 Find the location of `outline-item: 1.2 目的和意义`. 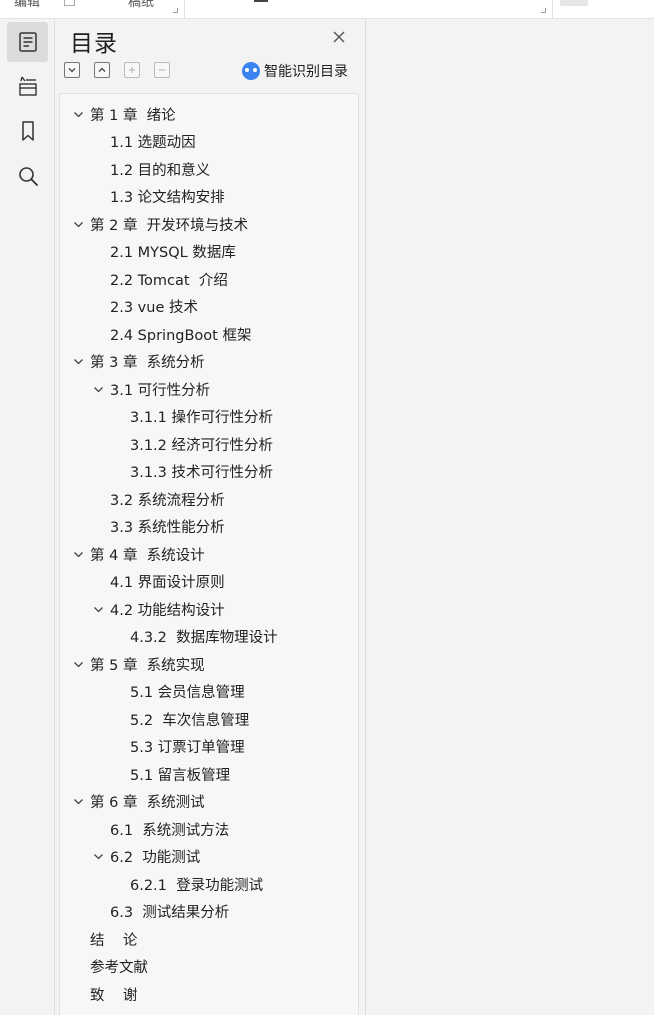

outline-item: 1.2 目的和意义 is located at coordinates (160, 169).